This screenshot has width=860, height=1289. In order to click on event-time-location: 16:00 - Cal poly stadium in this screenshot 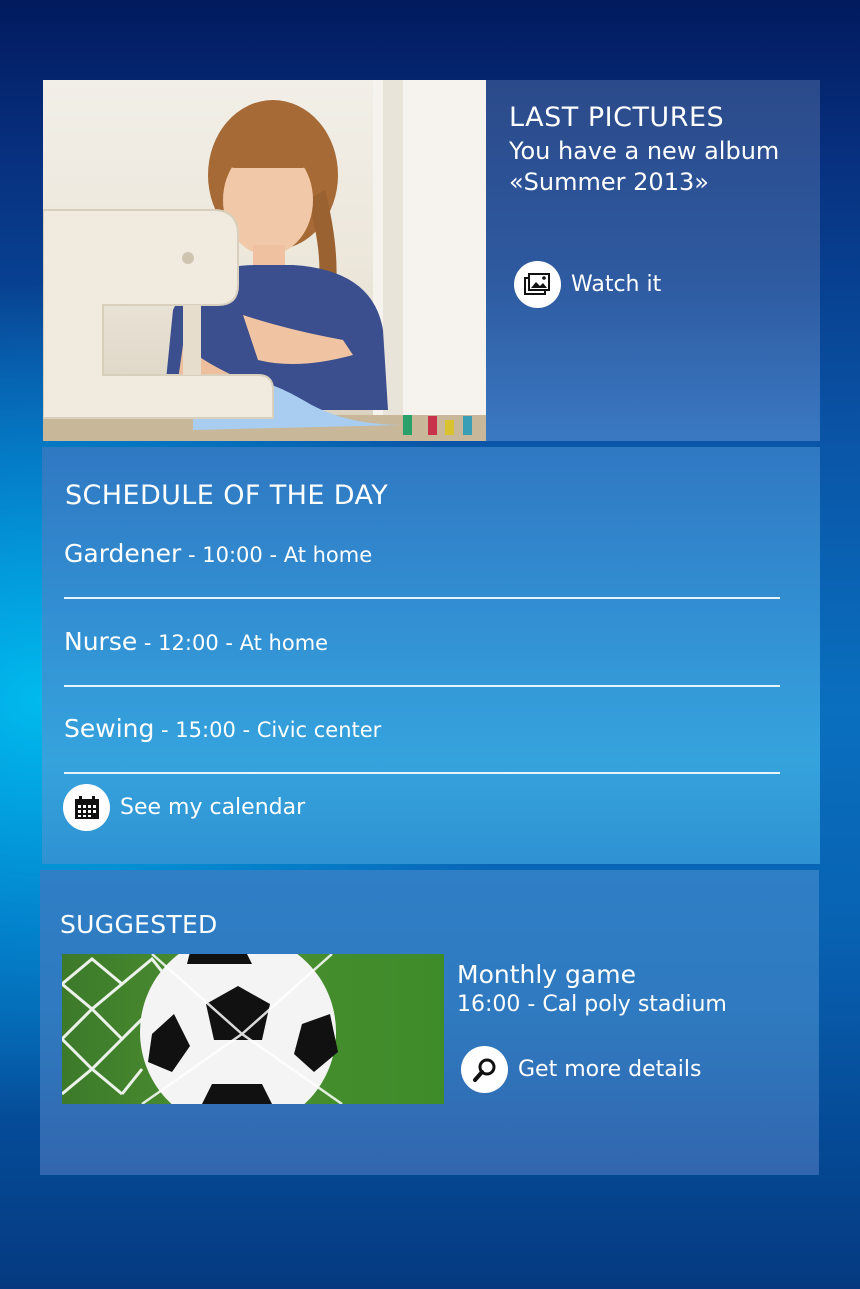, I will do `click(592, 1004)`.